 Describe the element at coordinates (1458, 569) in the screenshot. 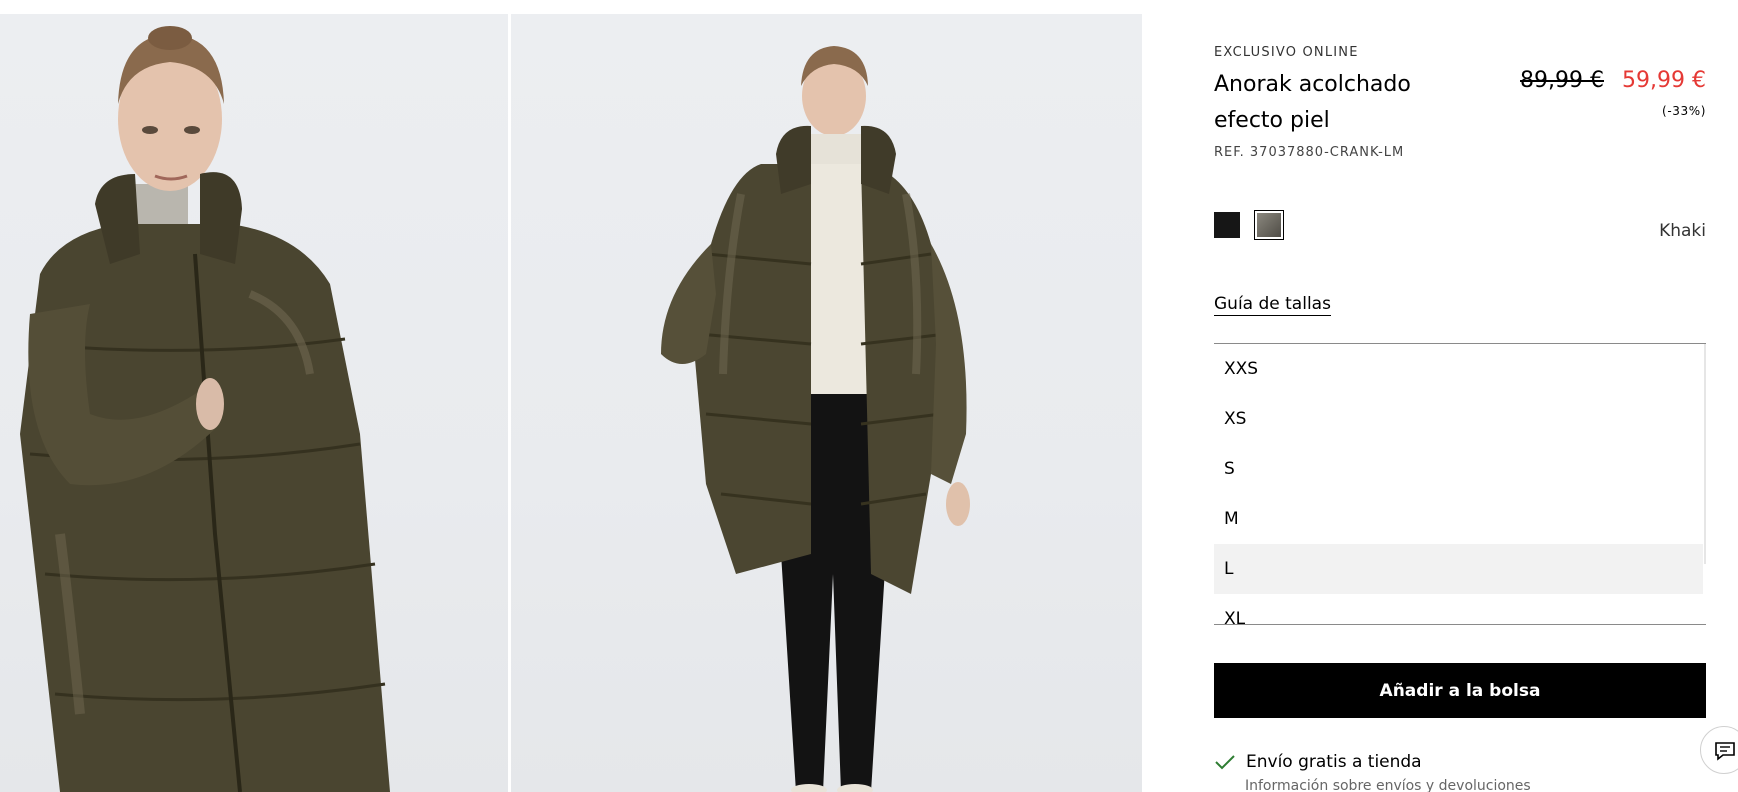

I see `size-option-l: L` at that location.